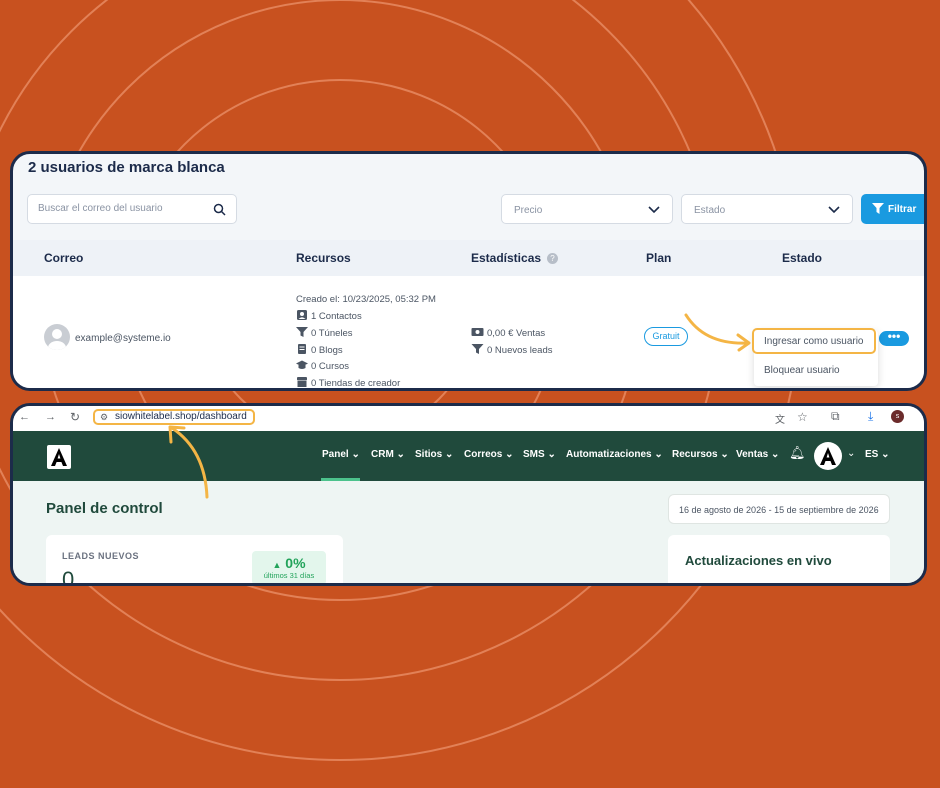 This screenshot has height=788, width=940. Describe the element at coordinates (802, 370) in the screenshot. I see `block-user-item: Bloquear usuario` at that location.